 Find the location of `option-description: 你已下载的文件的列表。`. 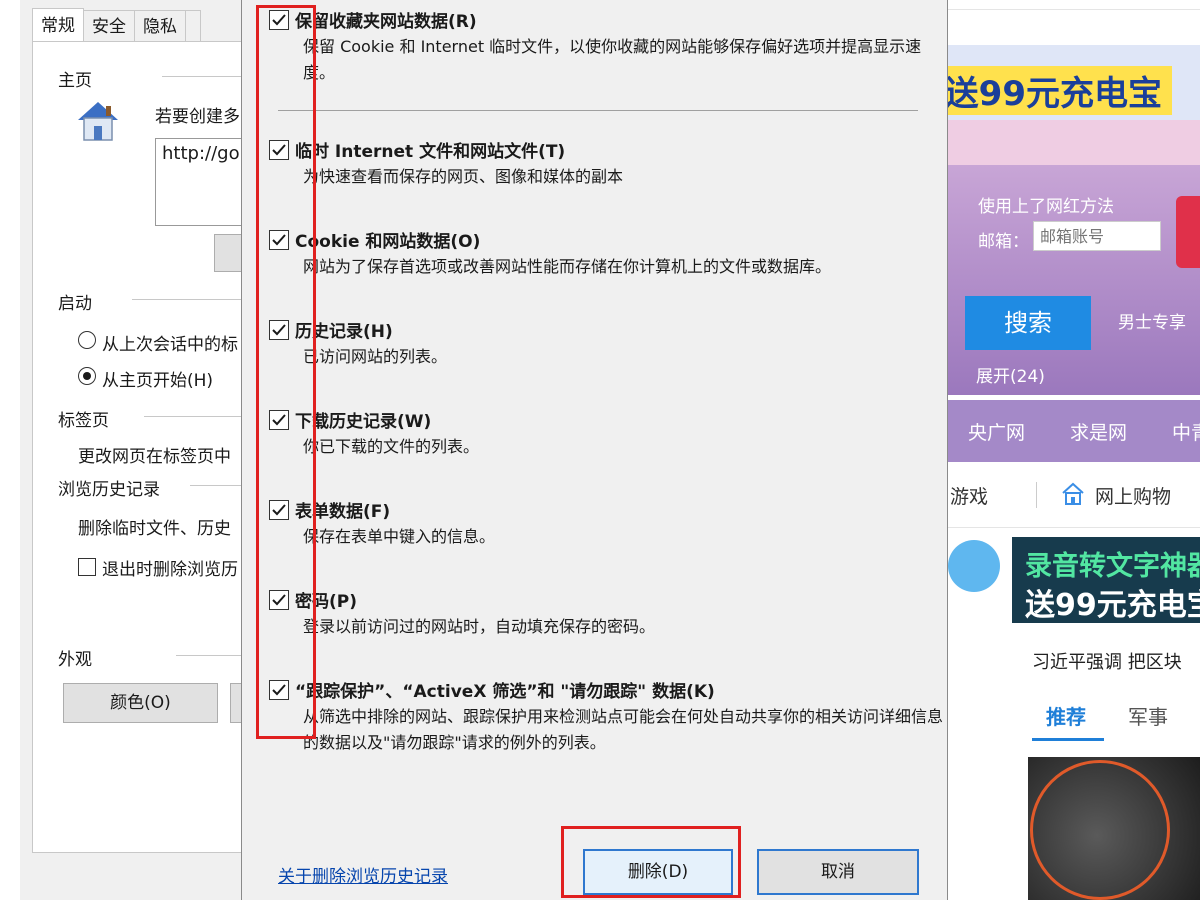

option-description: 你已下载的文件的列表。 is located at coordinates (391, 446).